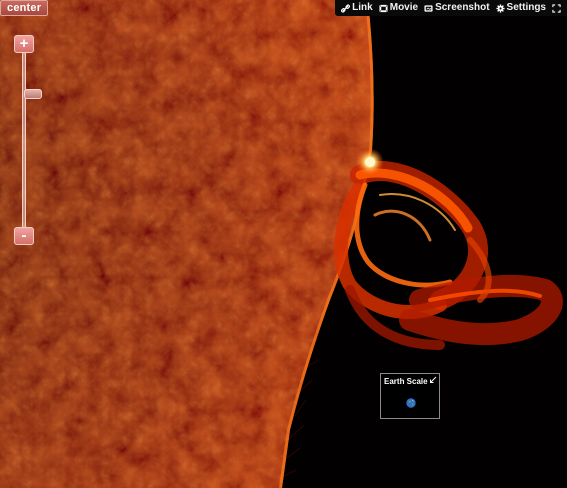  I want to click on zoom-slider-track, so click(32, 140).